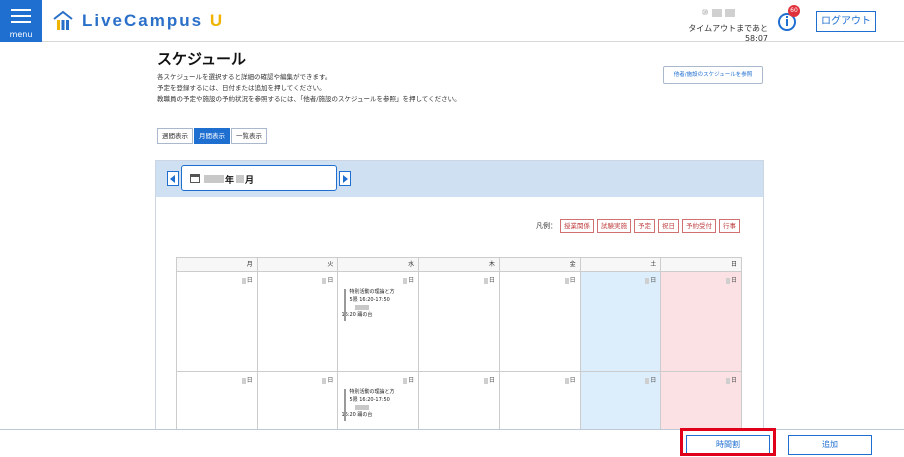 Image resolution: width=904 pixels, height=457 pixels. I want to click on day-of-week: 土, so click(621, 265).